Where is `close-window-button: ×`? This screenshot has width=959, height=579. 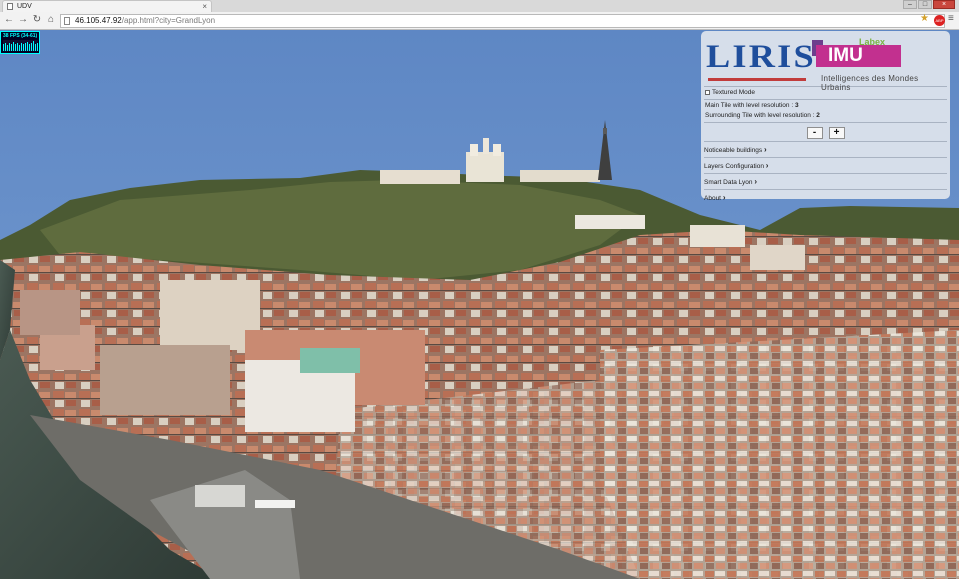 close-window-button: × is located at coordinates (944, 4).